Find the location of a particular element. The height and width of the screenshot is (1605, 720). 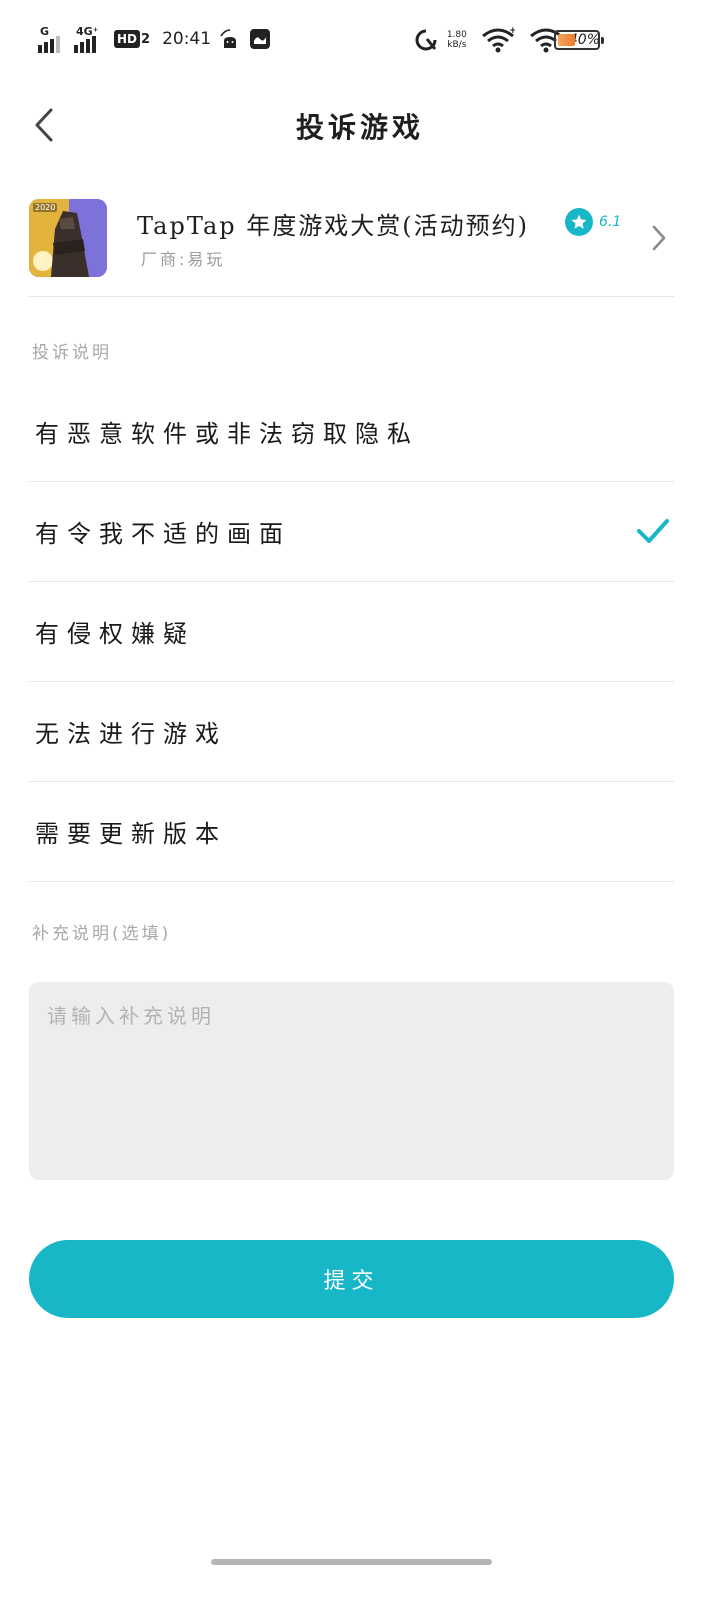

game-name: TapTap 年度游戏大赏(活动预约) is located at coordinates (333, 226).